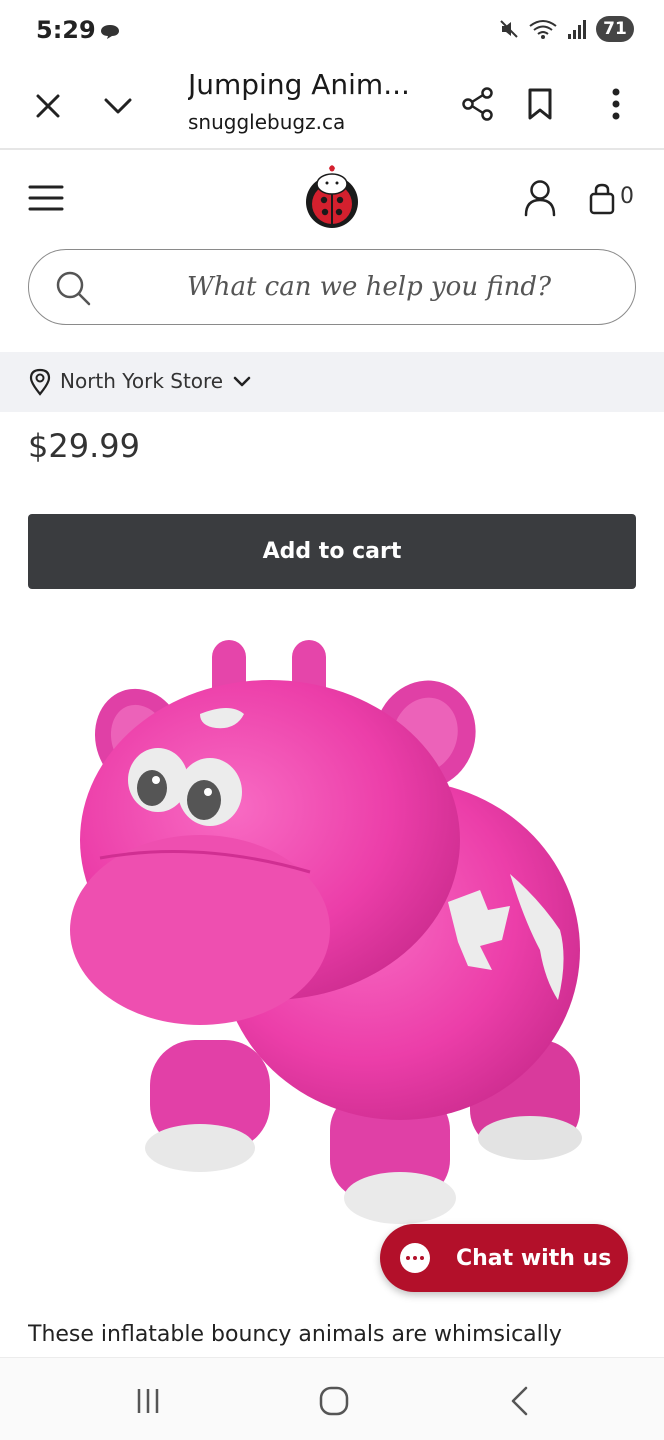  I want to click on store-selector: North York Store, so click(332, 382).